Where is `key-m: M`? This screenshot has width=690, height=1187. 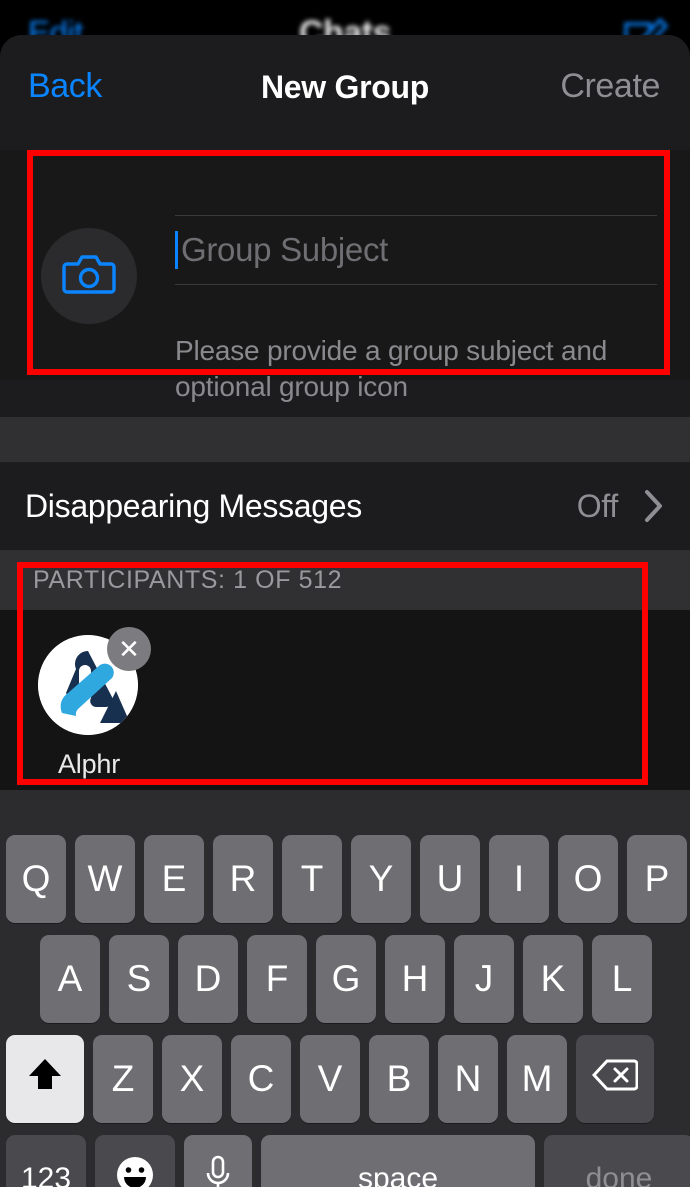 key-m: M is located at coordinates (537, 1079).